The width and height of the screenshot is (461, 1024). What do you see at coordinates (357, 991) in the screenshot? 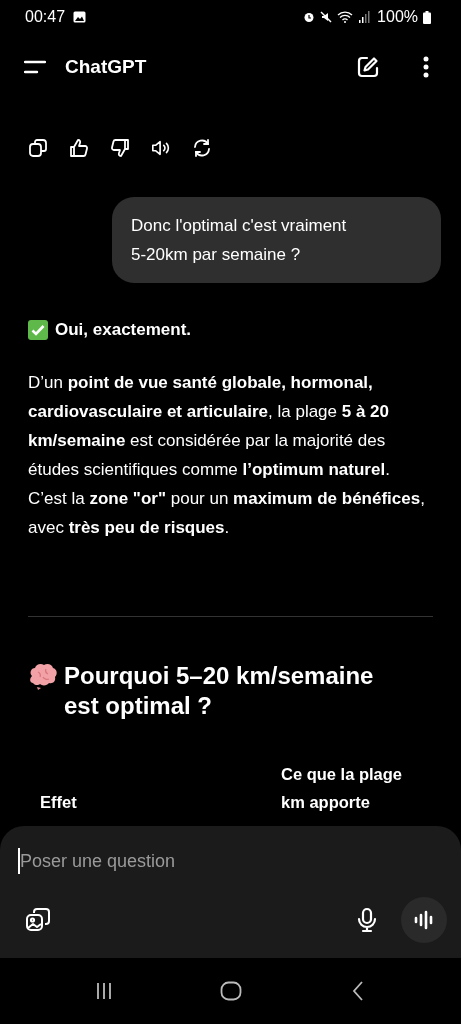
I see `back-icon` at bounding box center [357, 991].